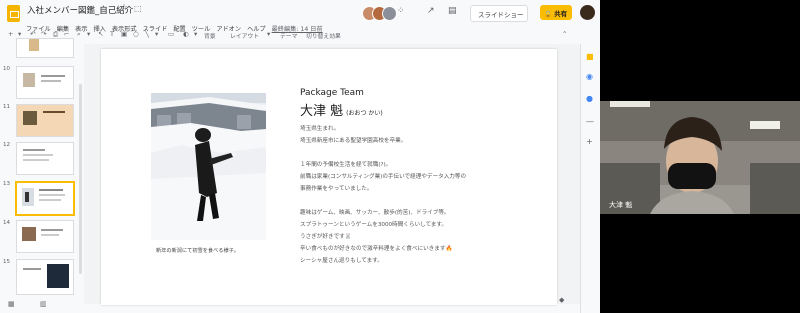 The image size is (800, 313). Describe the element at coordinates (136, 34) in the screenshot. I see `shape-icon: ○` at that location.